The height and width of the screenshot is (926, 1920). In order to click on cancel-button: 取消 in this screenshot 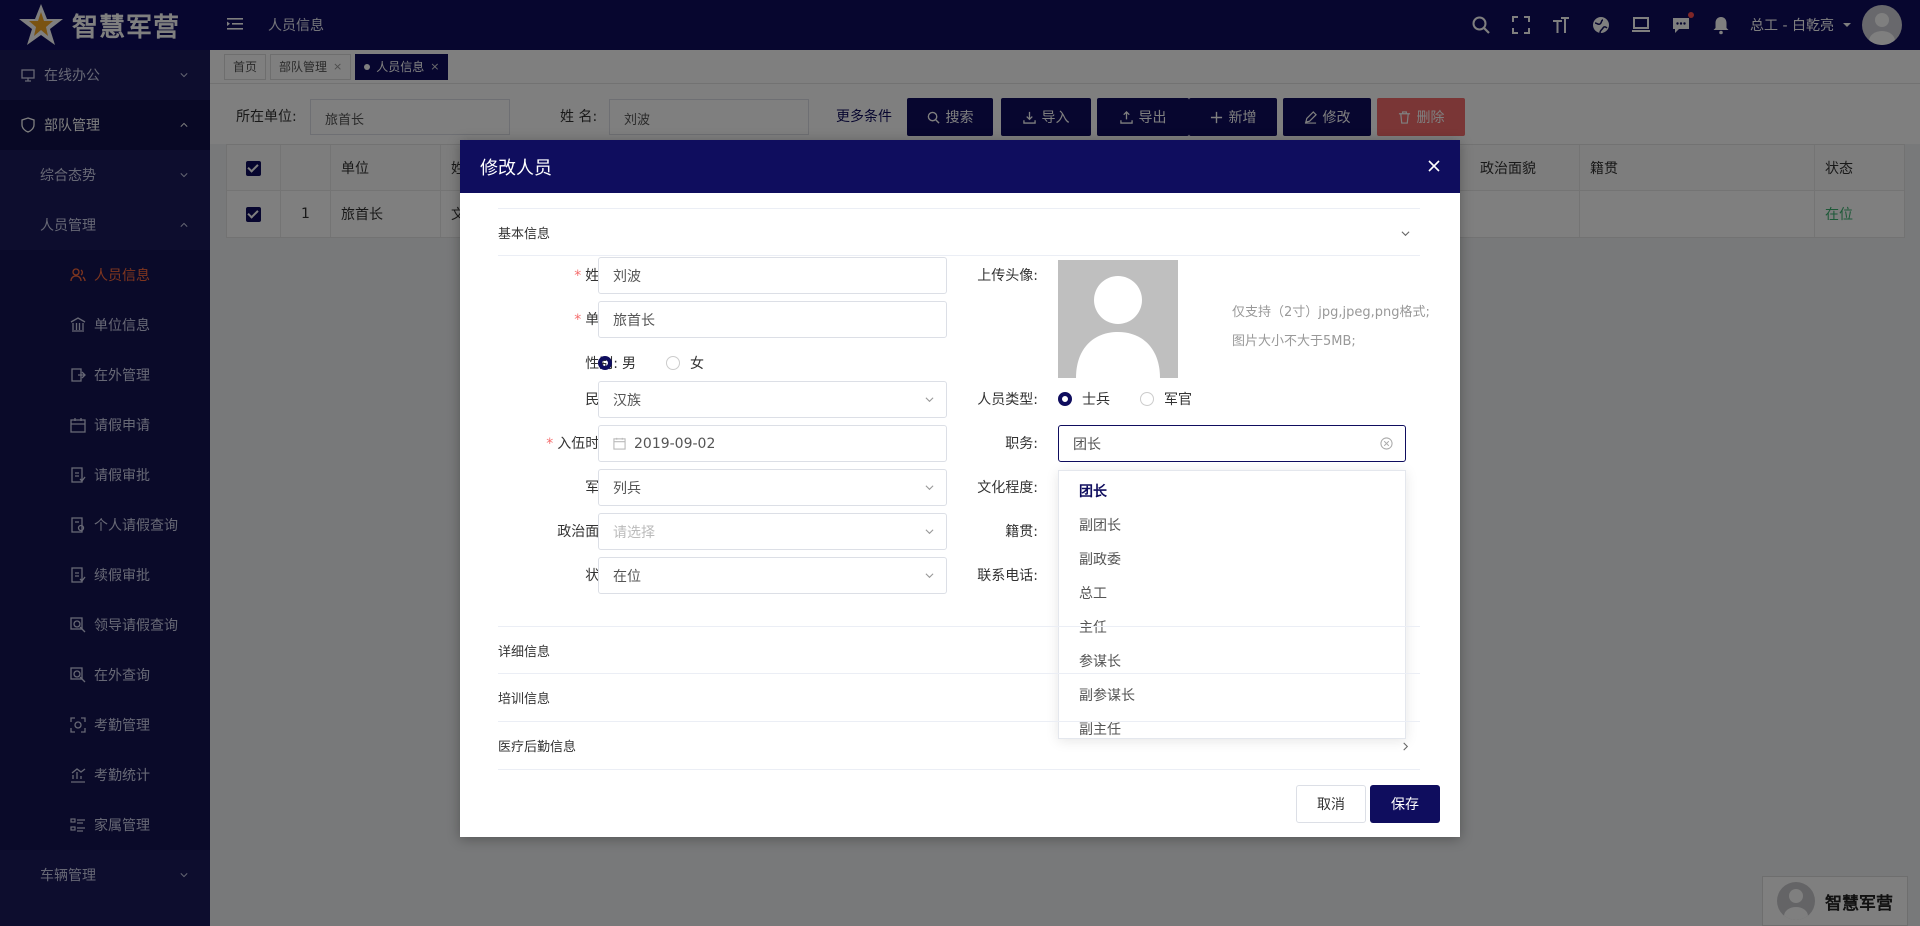, I will do `click(1331, 804)`.